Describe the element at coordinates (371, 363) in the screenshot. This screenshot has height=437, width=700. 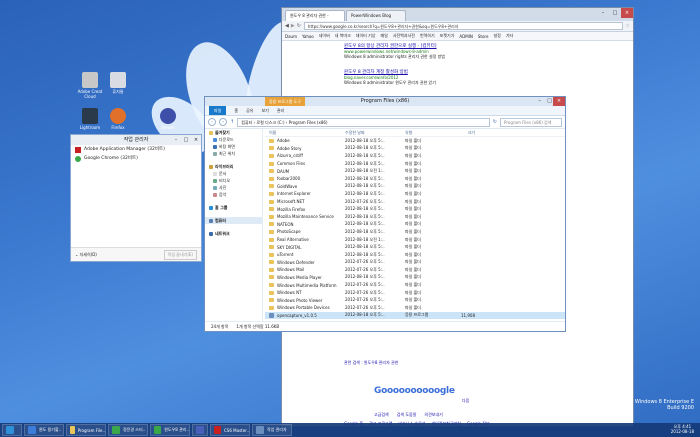
I see `related-searches: 관련 검색 : 윈도우8 관리자 권한` at that location.